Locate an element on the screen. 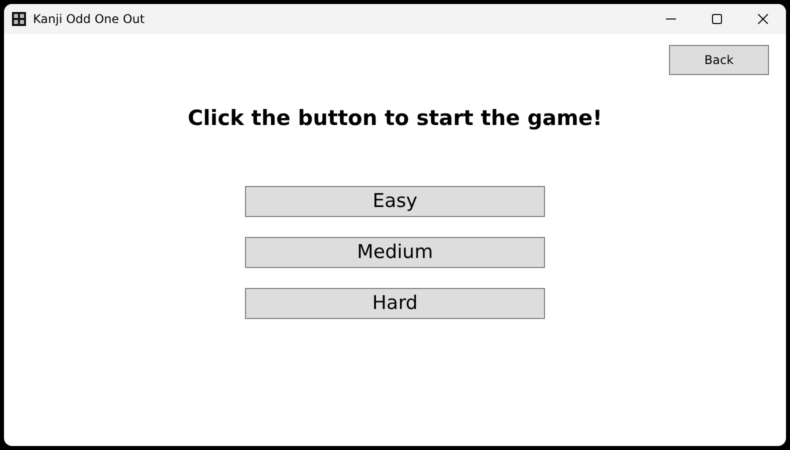  window-title: Kanji Odd One Out is located at coordinates (89, 19).